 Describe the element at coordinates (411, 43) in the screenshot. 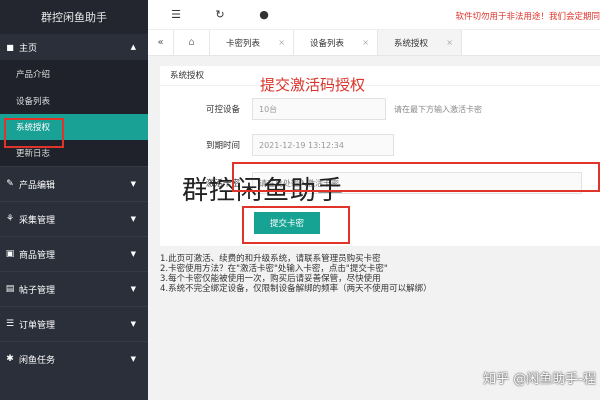

I see `tab-label: 系统授权` at that location.